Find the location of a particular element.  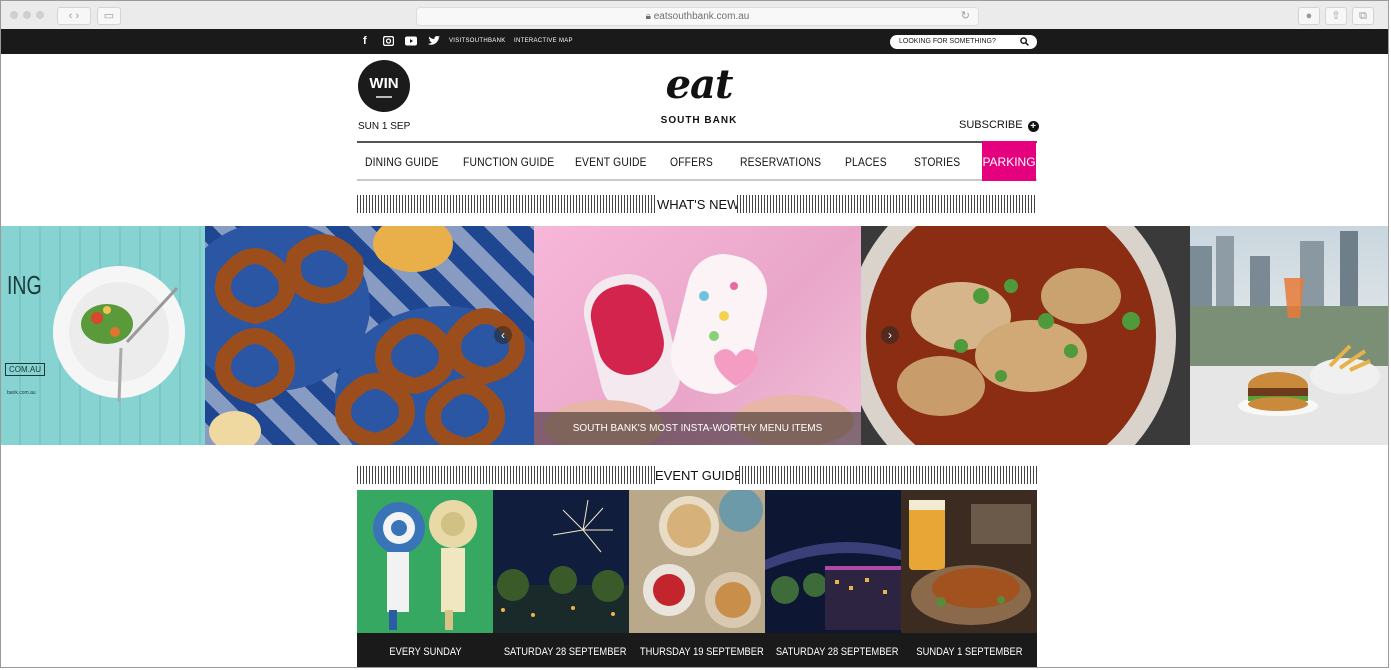

back-forward-buttons: ‹ › is located at coordinates (74, 16).